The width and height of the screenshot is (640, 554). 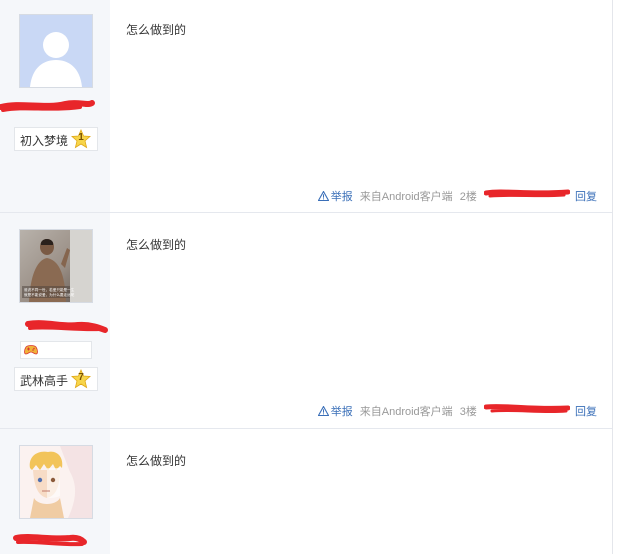 I want to click on level-badge: 初入梦境 1, so click(x=56, y=139).